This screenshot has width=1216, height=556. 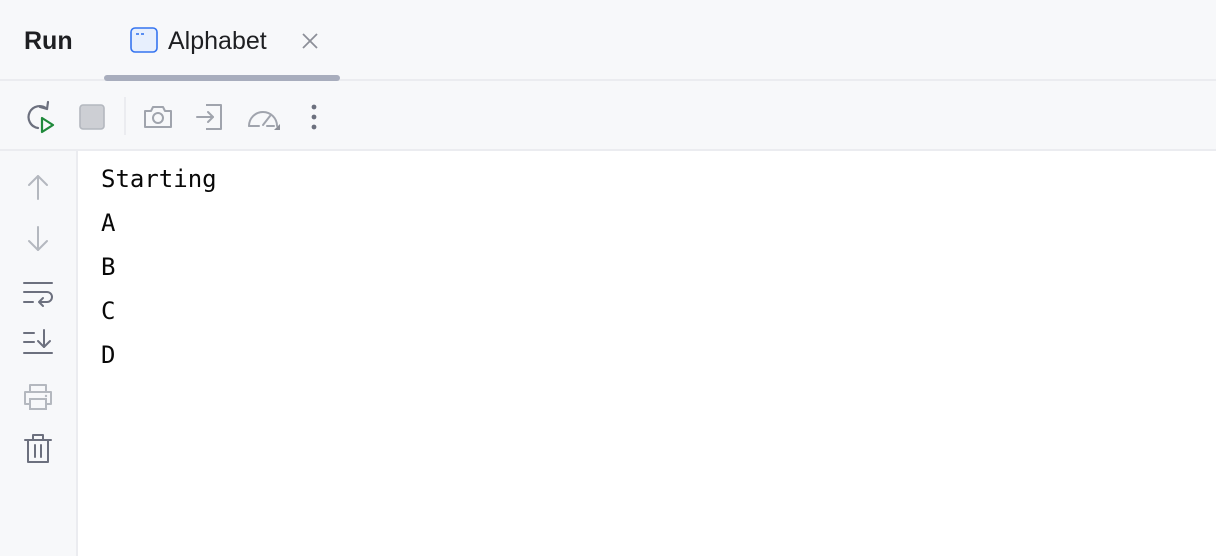 I want to click on arrow-down-icon, so click(x=38, y=238).